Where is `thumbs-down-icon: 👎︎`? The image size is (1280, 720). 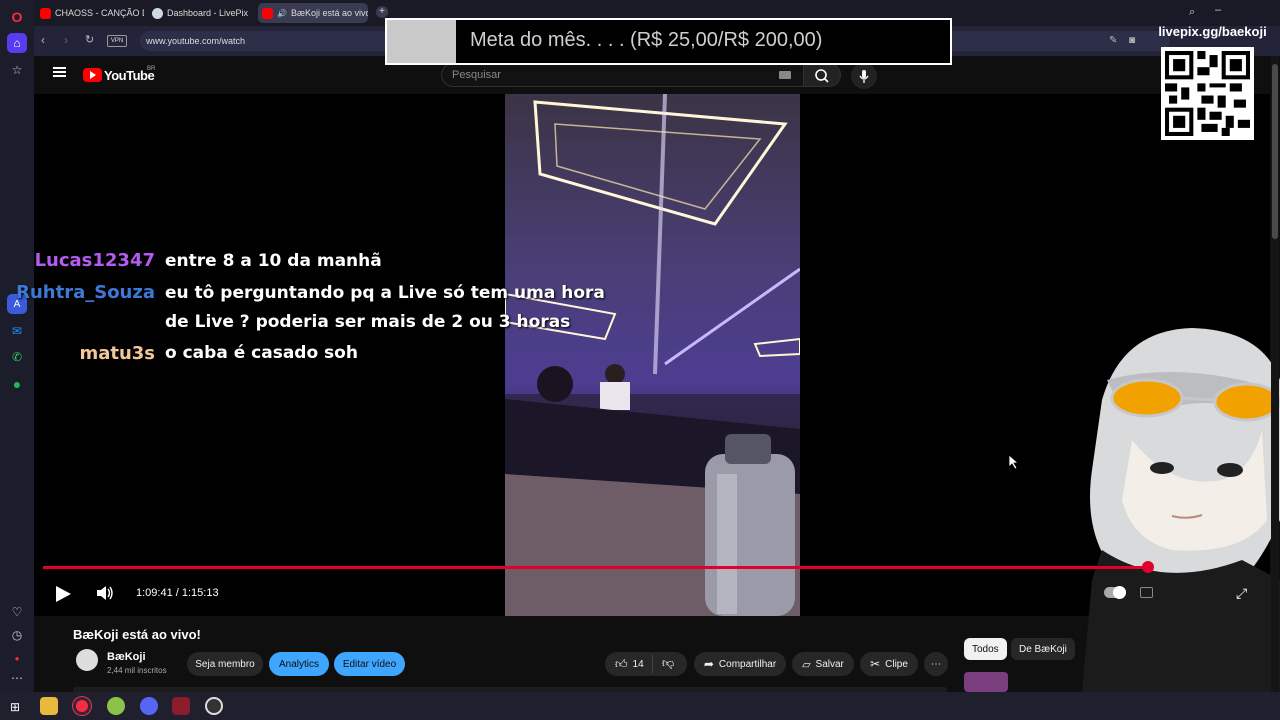
thumbs-down-icon: 👎︎ is located at coordinates (668, 663).